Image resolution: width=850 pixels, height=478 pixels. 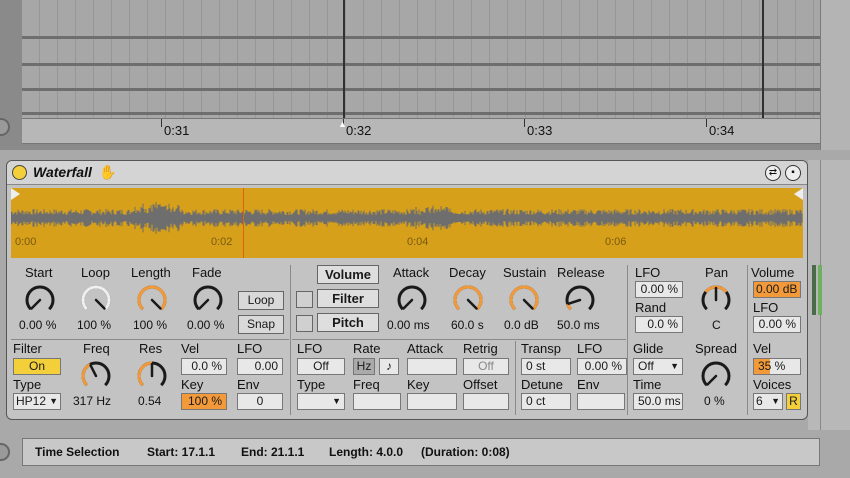 What do you see at coordinates (793, 173) in the screenshot?
I see `save-preset-icon: ▪` at bounding box center [793, 173].